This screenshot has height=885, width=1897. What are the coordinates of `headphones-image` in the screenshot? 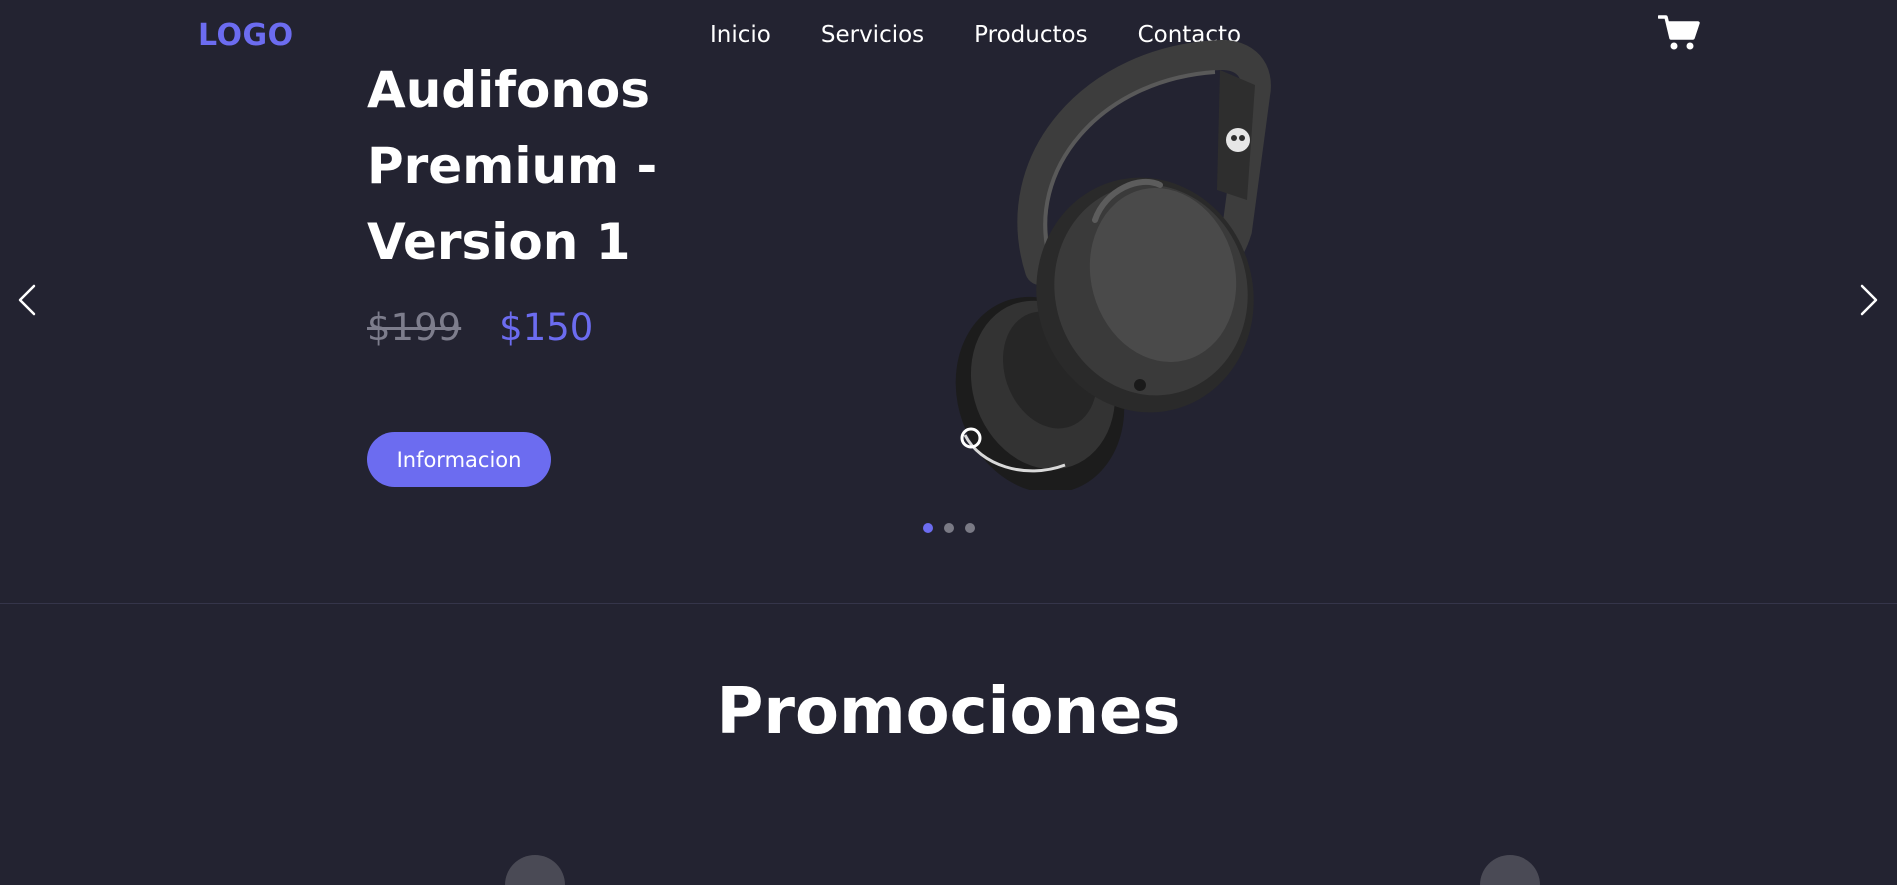 It's located at (1125, 267).